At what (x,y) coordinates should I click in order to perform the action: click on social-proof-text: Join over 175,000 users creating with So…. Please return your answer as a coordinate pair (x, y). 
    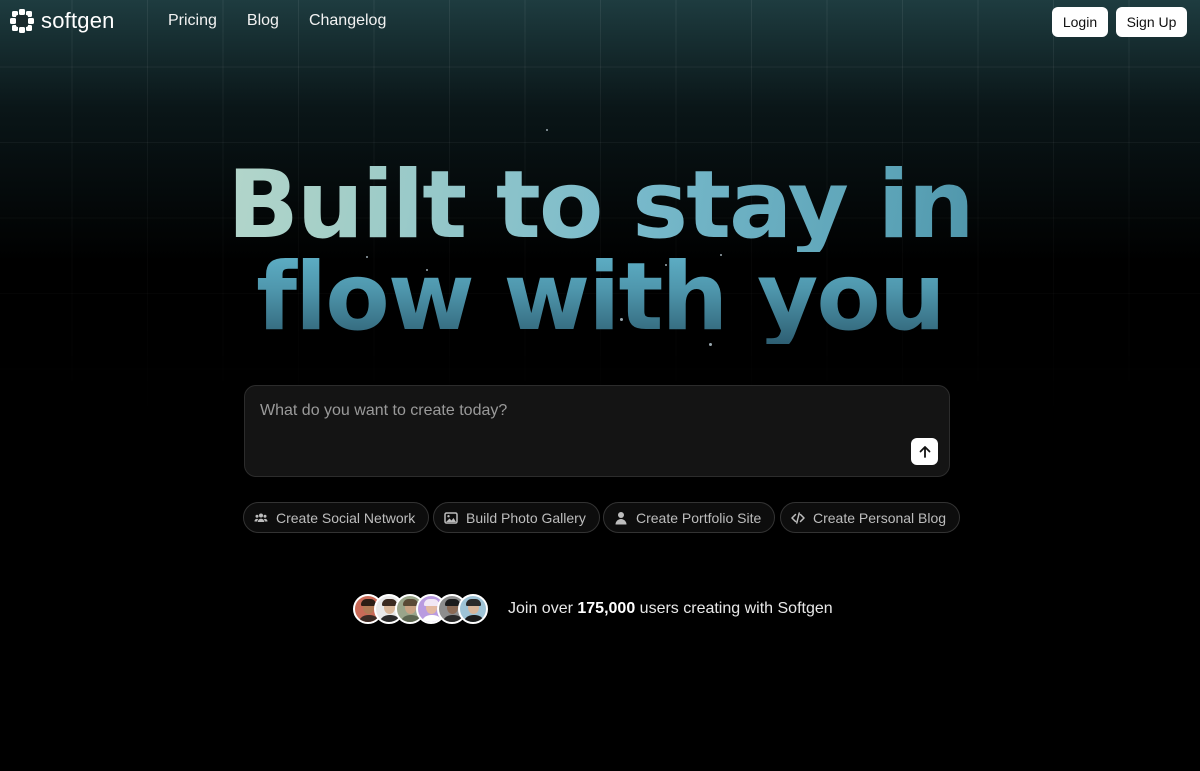
    Looking at the image, I should click on (670, 609).